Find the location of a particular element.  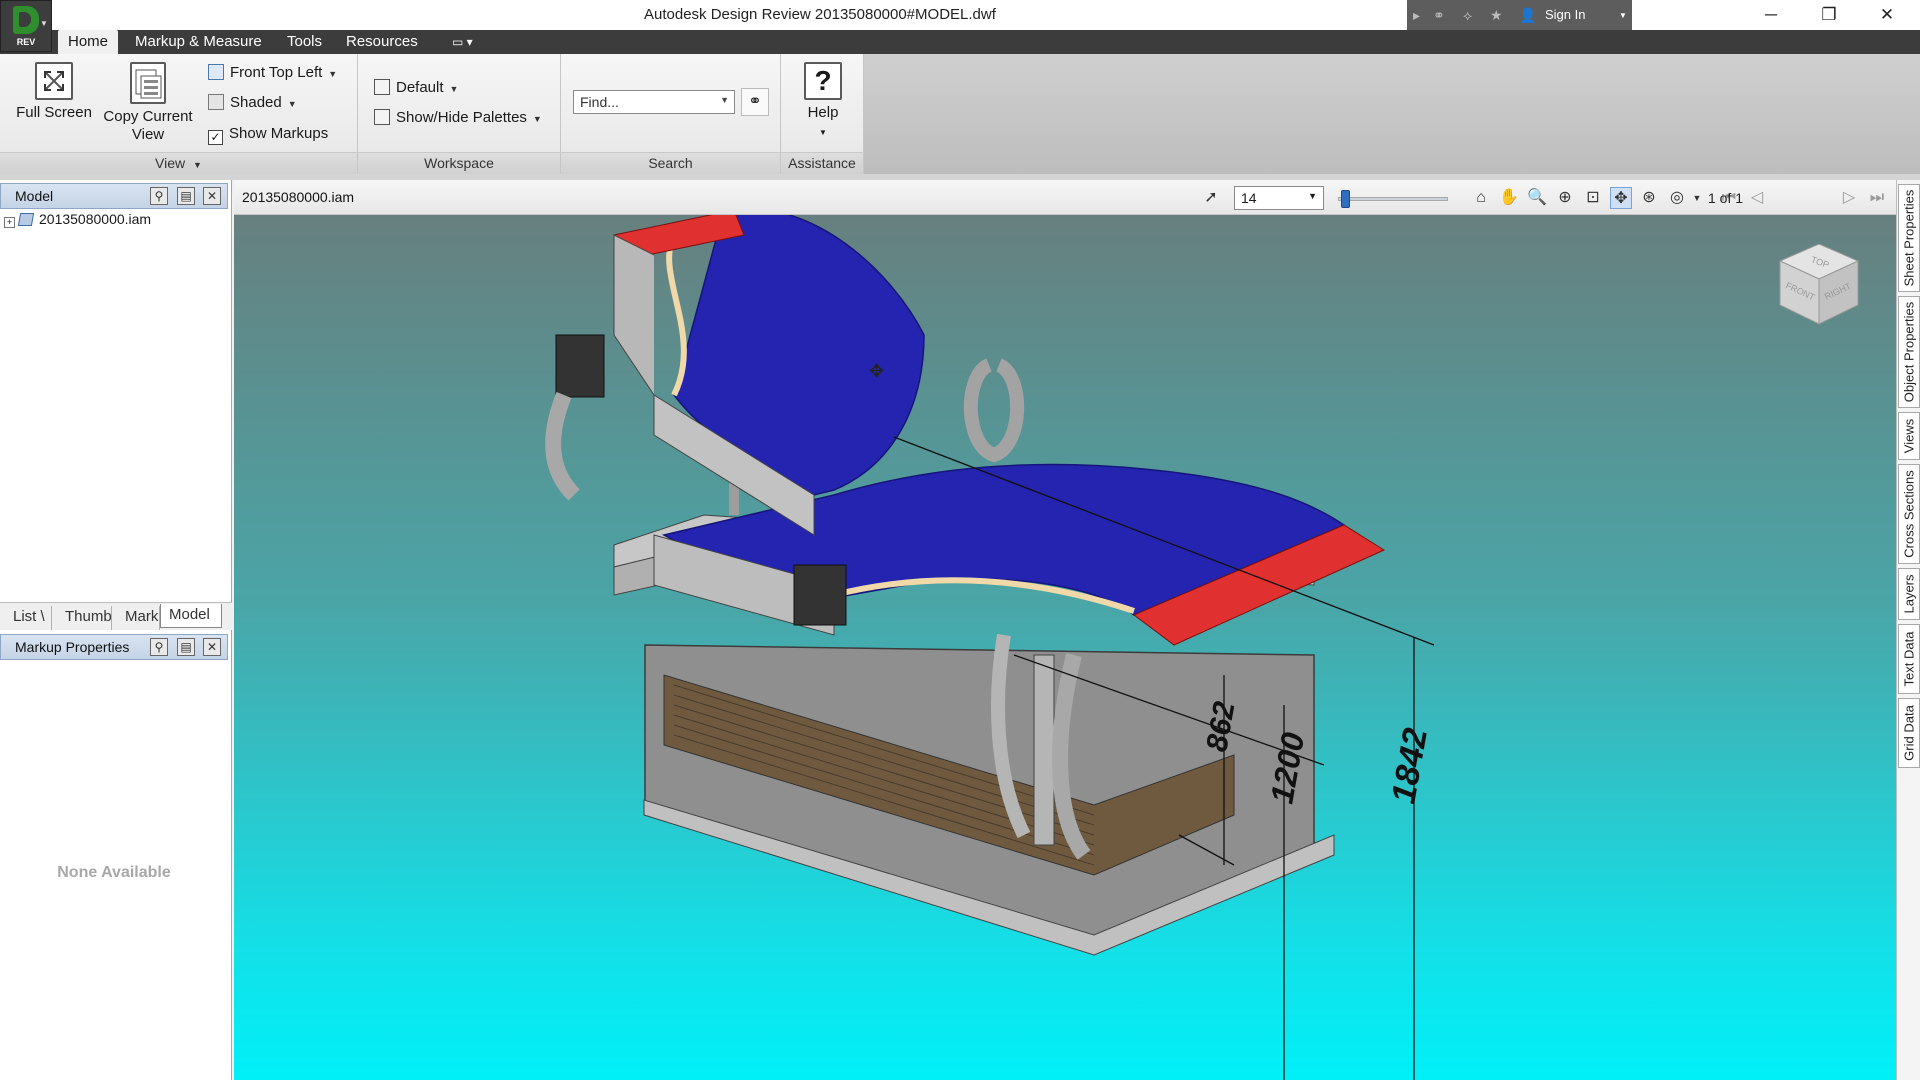

star-icon: ★ is located at coordinates (1498, 15).